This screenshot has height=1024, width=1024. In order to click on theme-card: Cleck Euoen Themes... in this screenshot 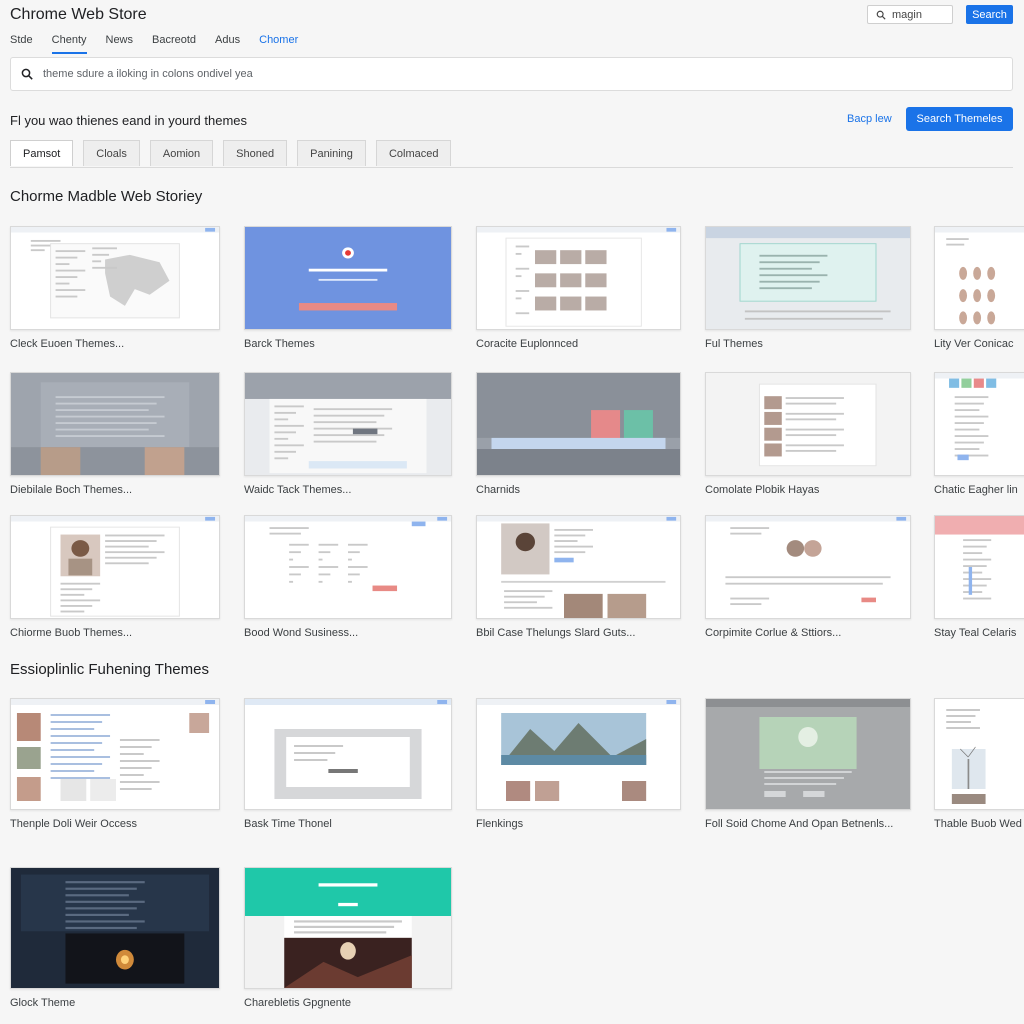, I will do `click(115, 288)`.